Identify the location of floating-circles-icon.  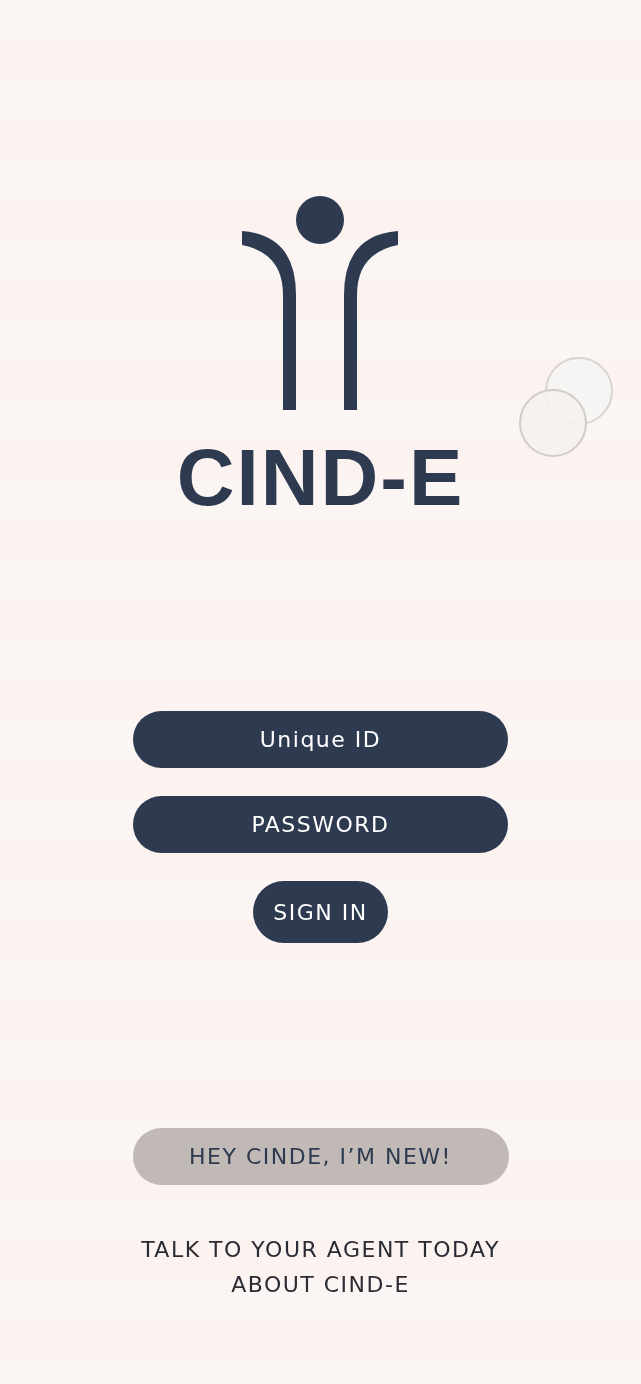
(567, 407).